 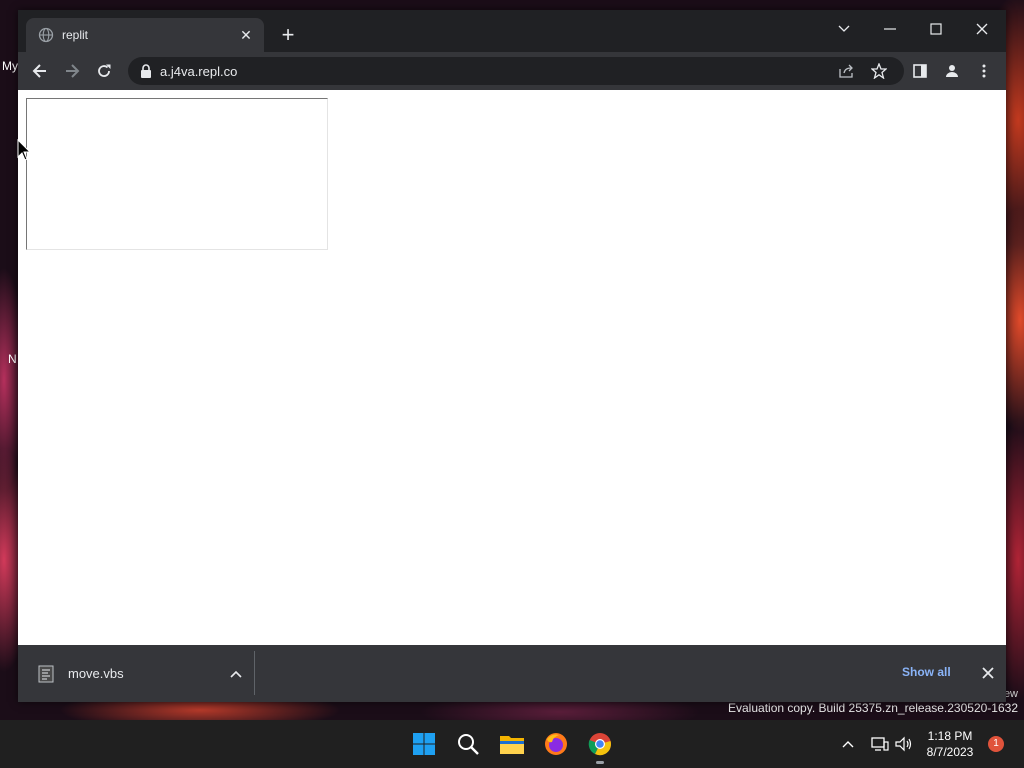 What do you see at coordinates (46, 673) in the screenshot?
I see `script-file-icon` at bounding box center [46, 673].